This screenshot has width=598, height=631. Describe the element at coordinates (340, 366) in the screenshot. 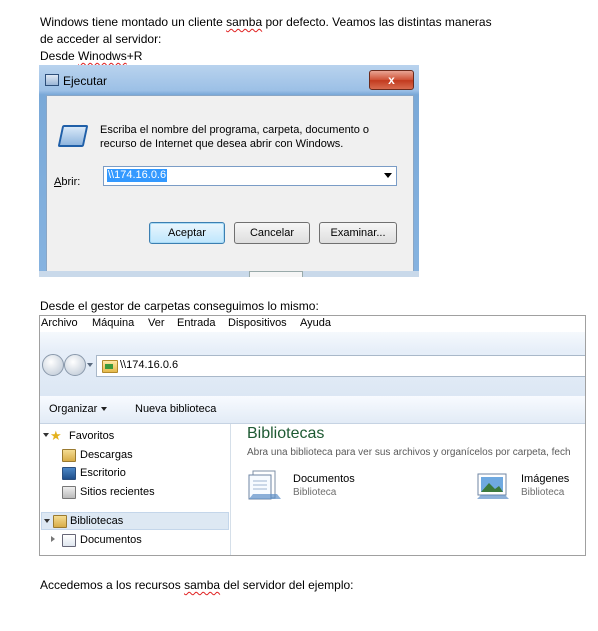

I see `address-bar: \\174.16.0.6` at that location.